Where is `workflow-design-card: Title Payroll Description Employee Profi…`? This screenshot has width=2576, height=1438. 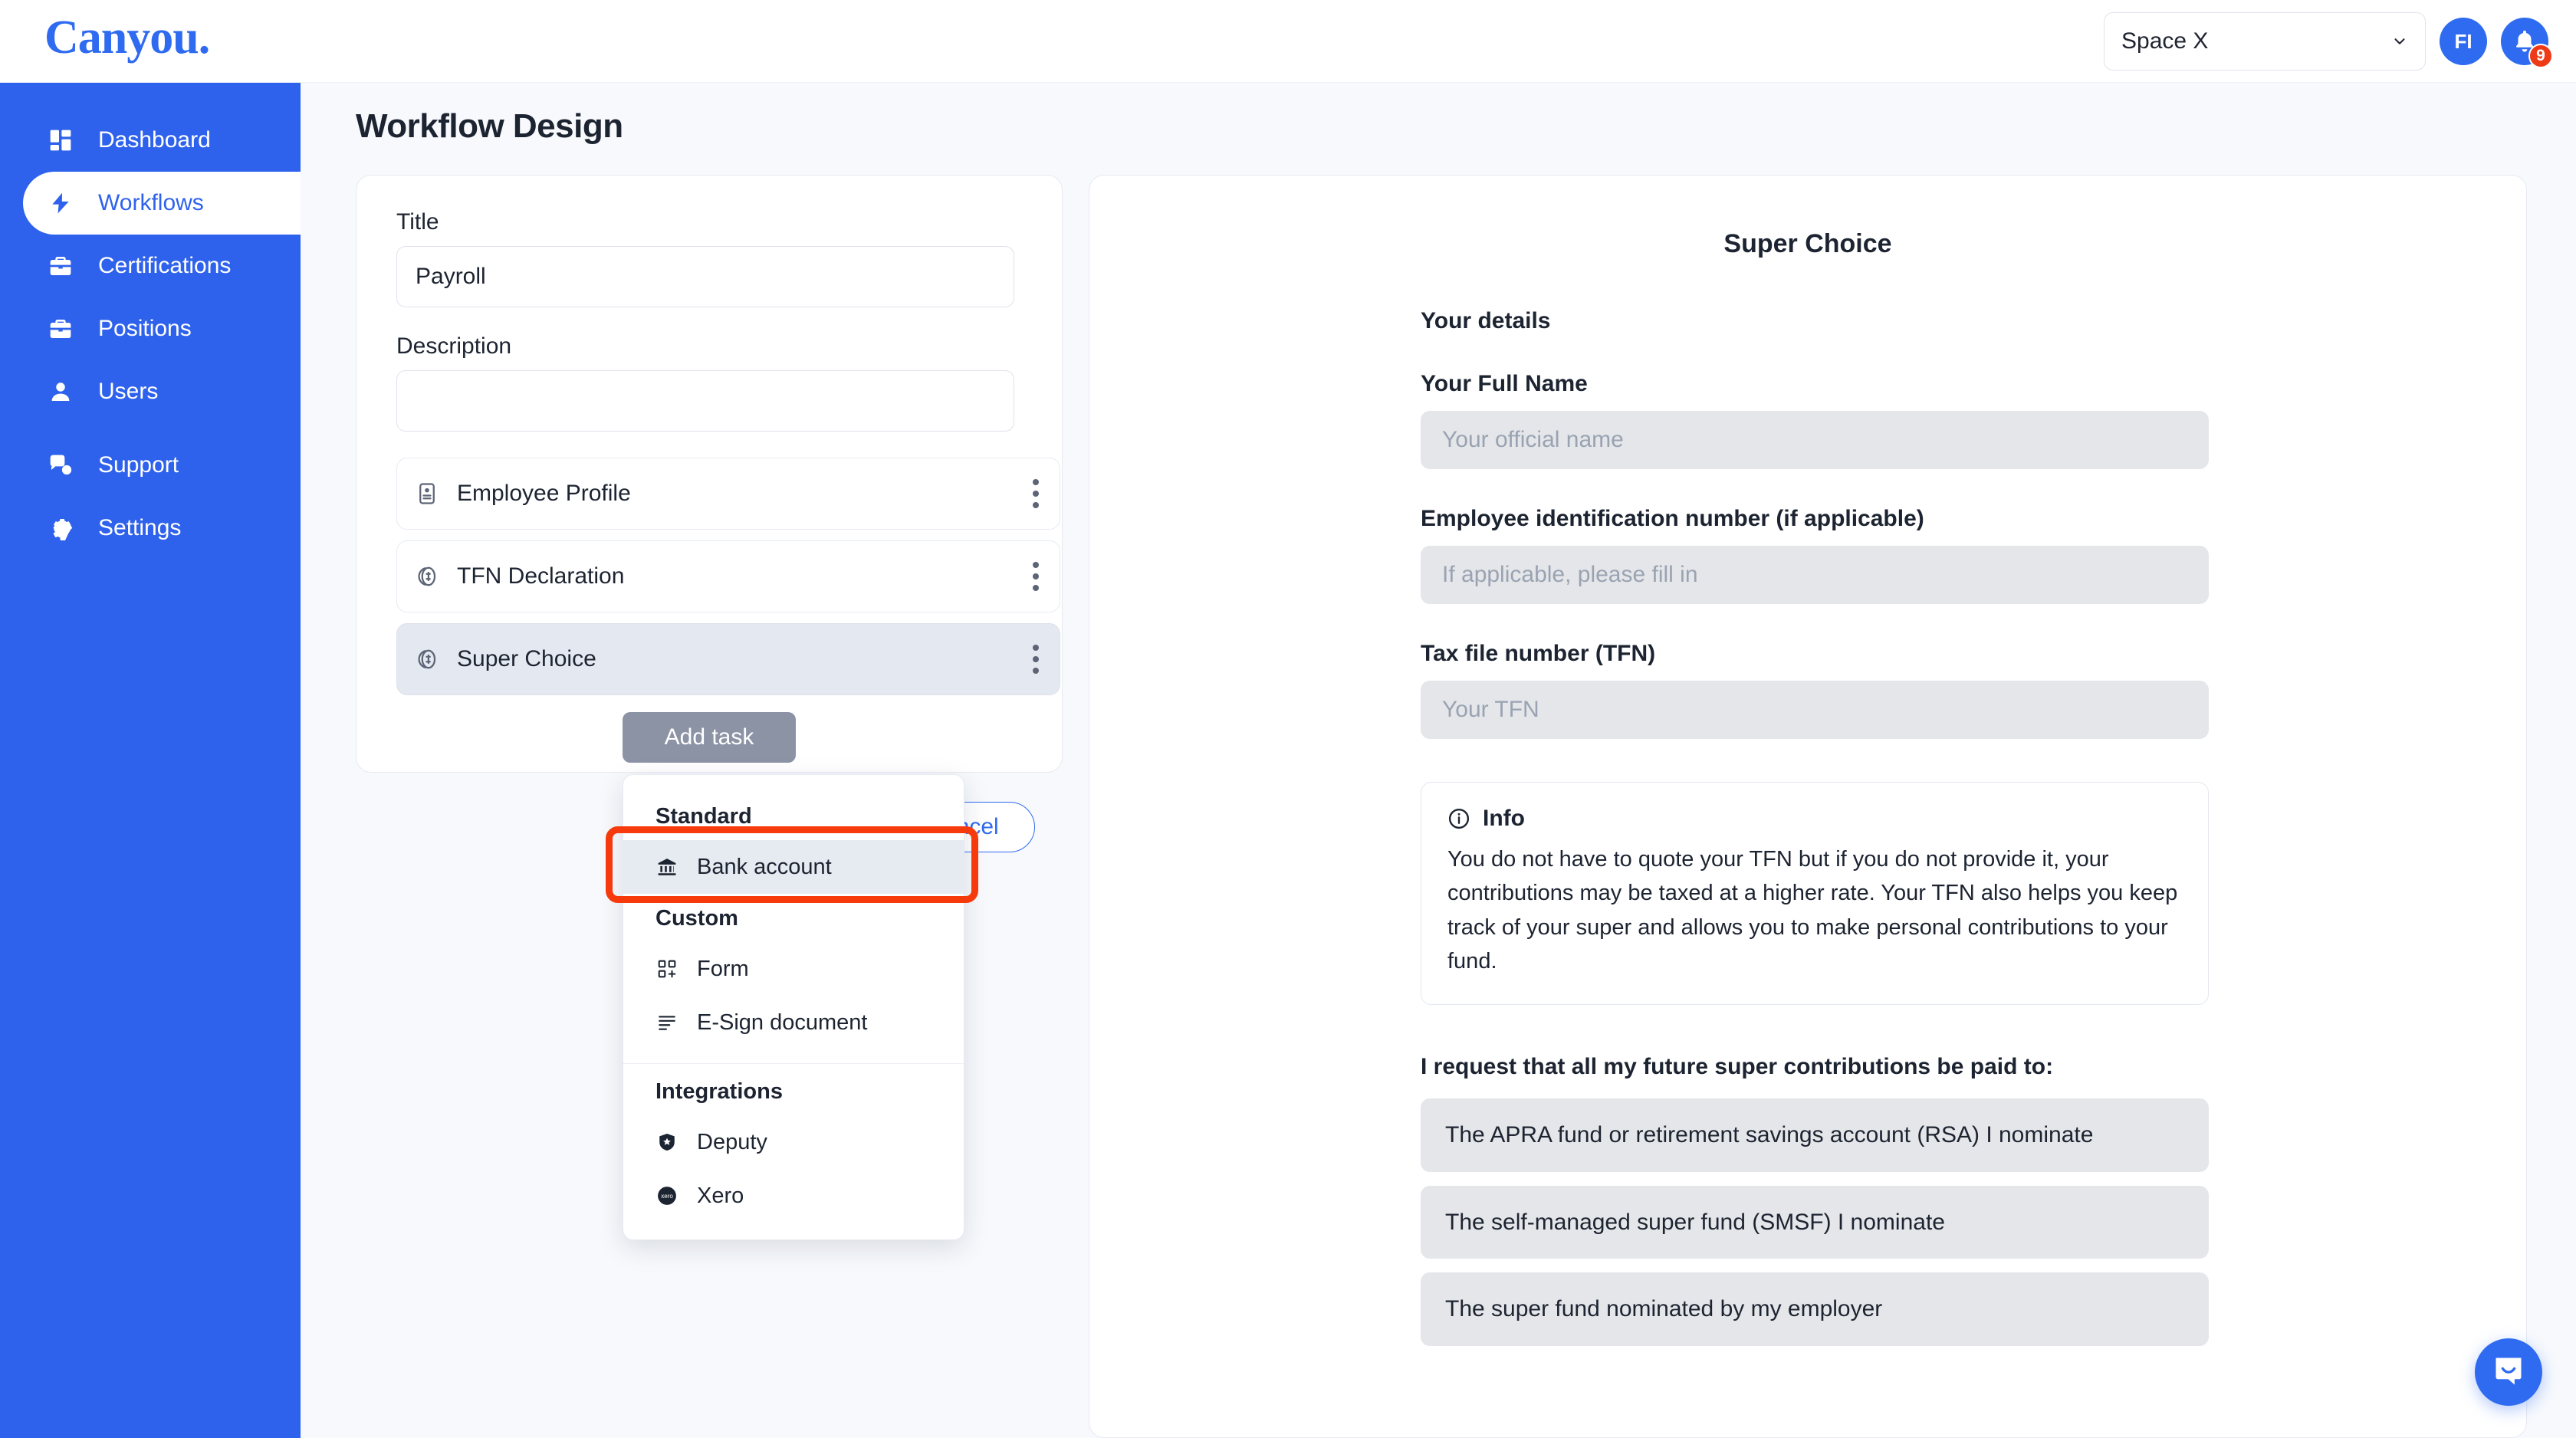 workflow-design-card: Title Payroll Description Employee Profi… is located at coordinates (709, 474).